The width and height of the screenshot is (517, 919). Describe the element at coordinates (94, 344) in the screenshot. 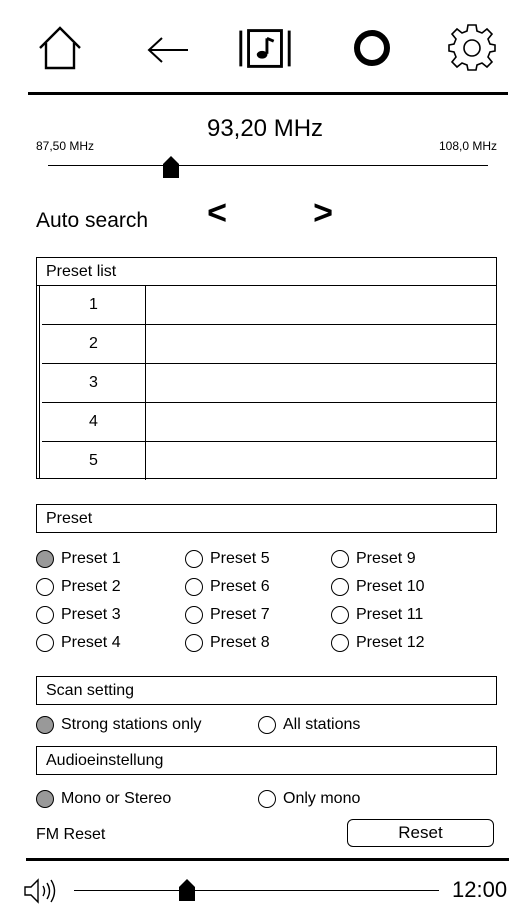

I see `preset-row-number: 2` at that location.